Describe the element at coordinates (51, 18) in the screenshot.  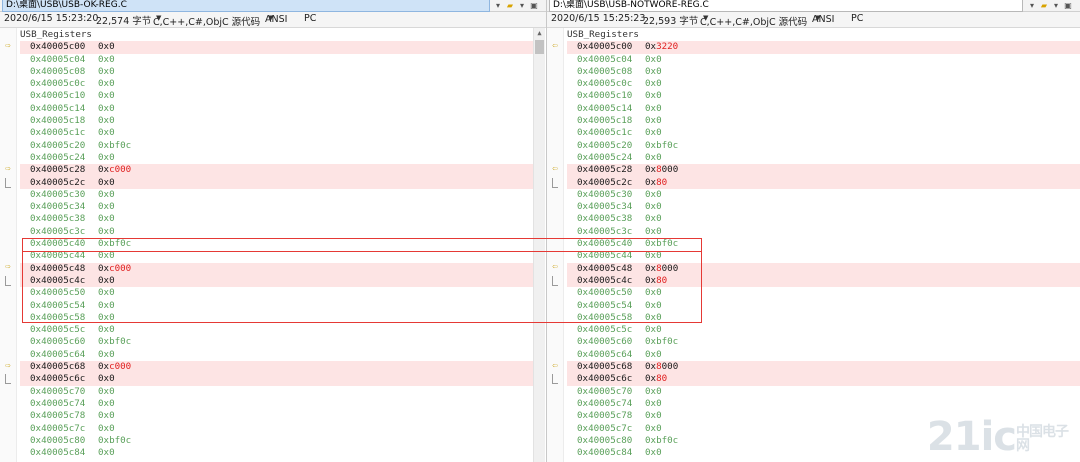
I see `left-file-date: 2020/6/15 15:23:20` at that location.